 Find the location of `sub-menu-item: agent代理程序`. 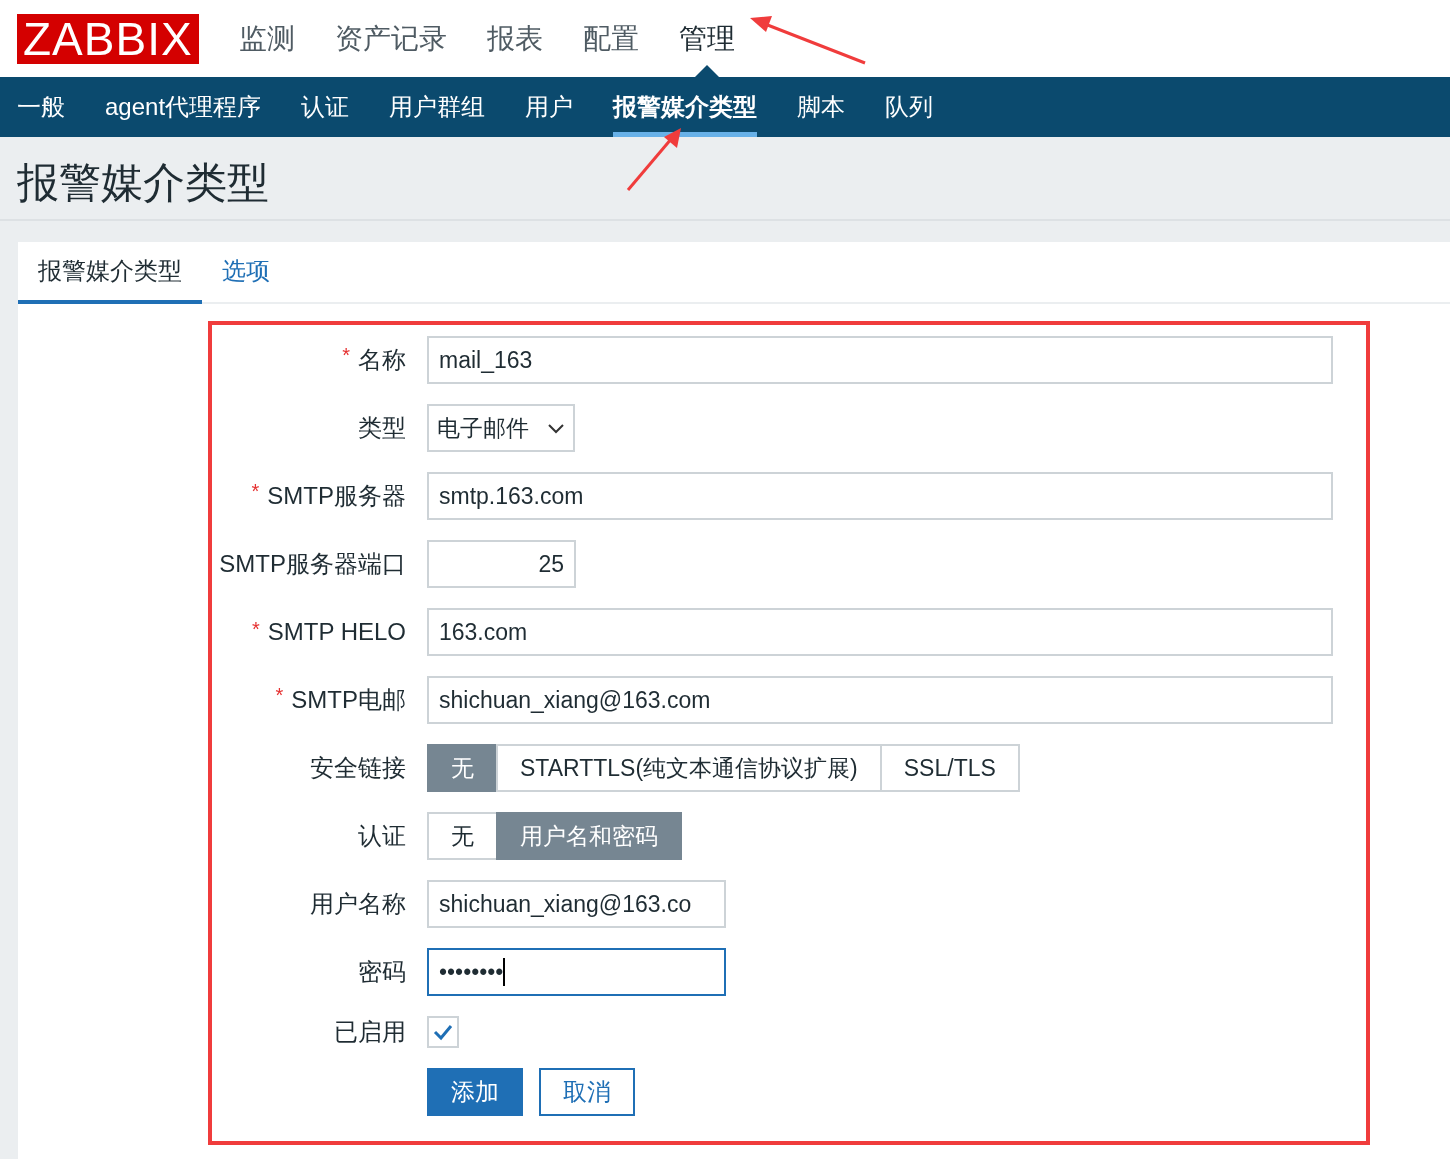

sub-menu-item: agent代理程序 is located at coordinates (183, 107).